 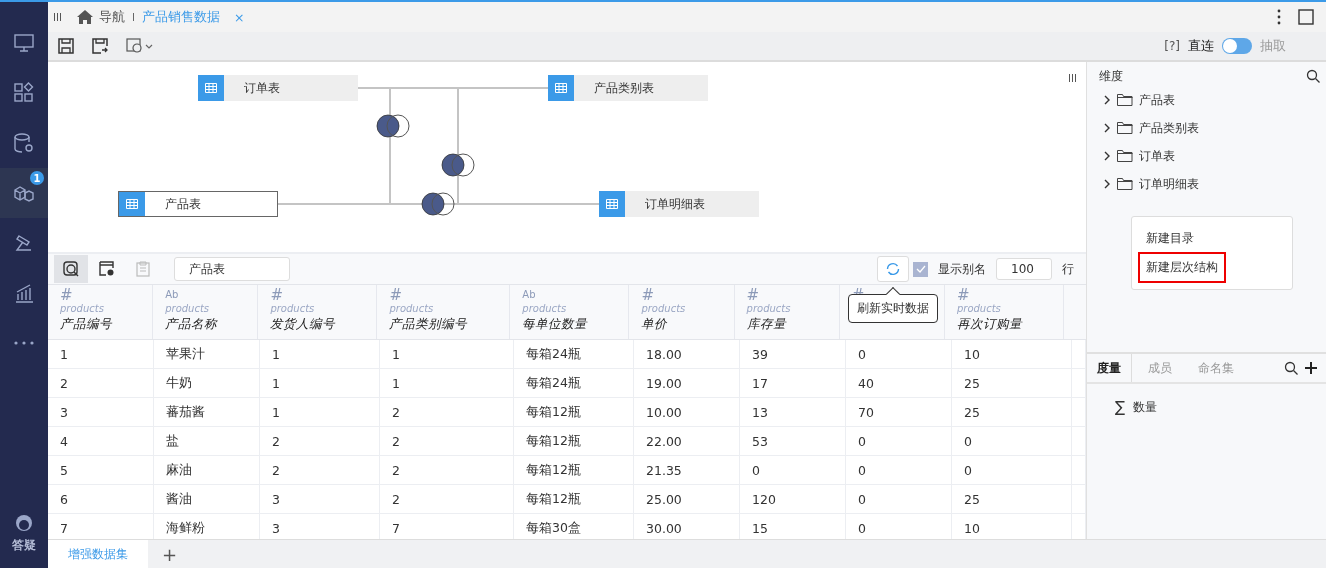 I want to click on add-icon, so click(x=1311, y=368).